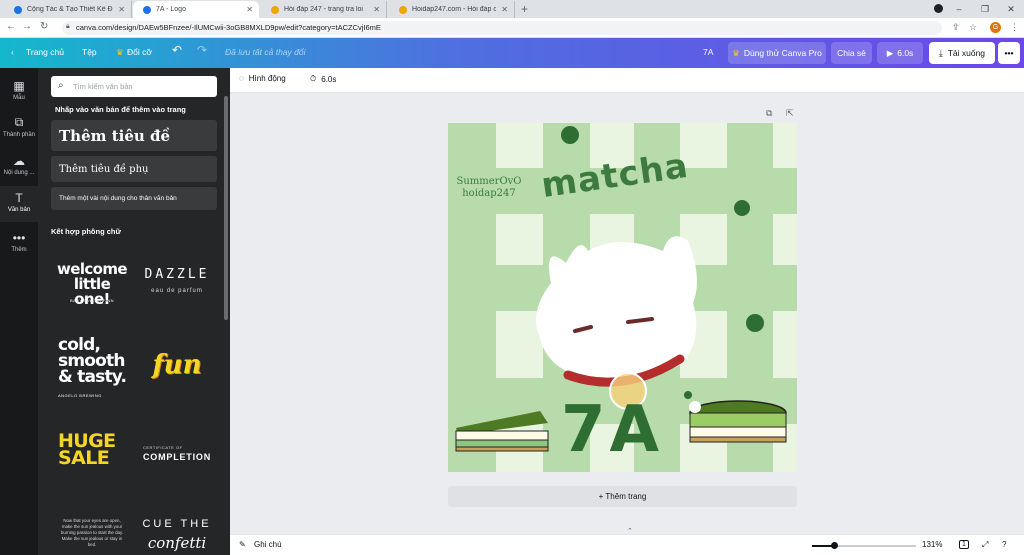 The width and height of the screenshot is (1024, 555). I want to click on resize-button: Đổi cỡ, so click(139, 52).